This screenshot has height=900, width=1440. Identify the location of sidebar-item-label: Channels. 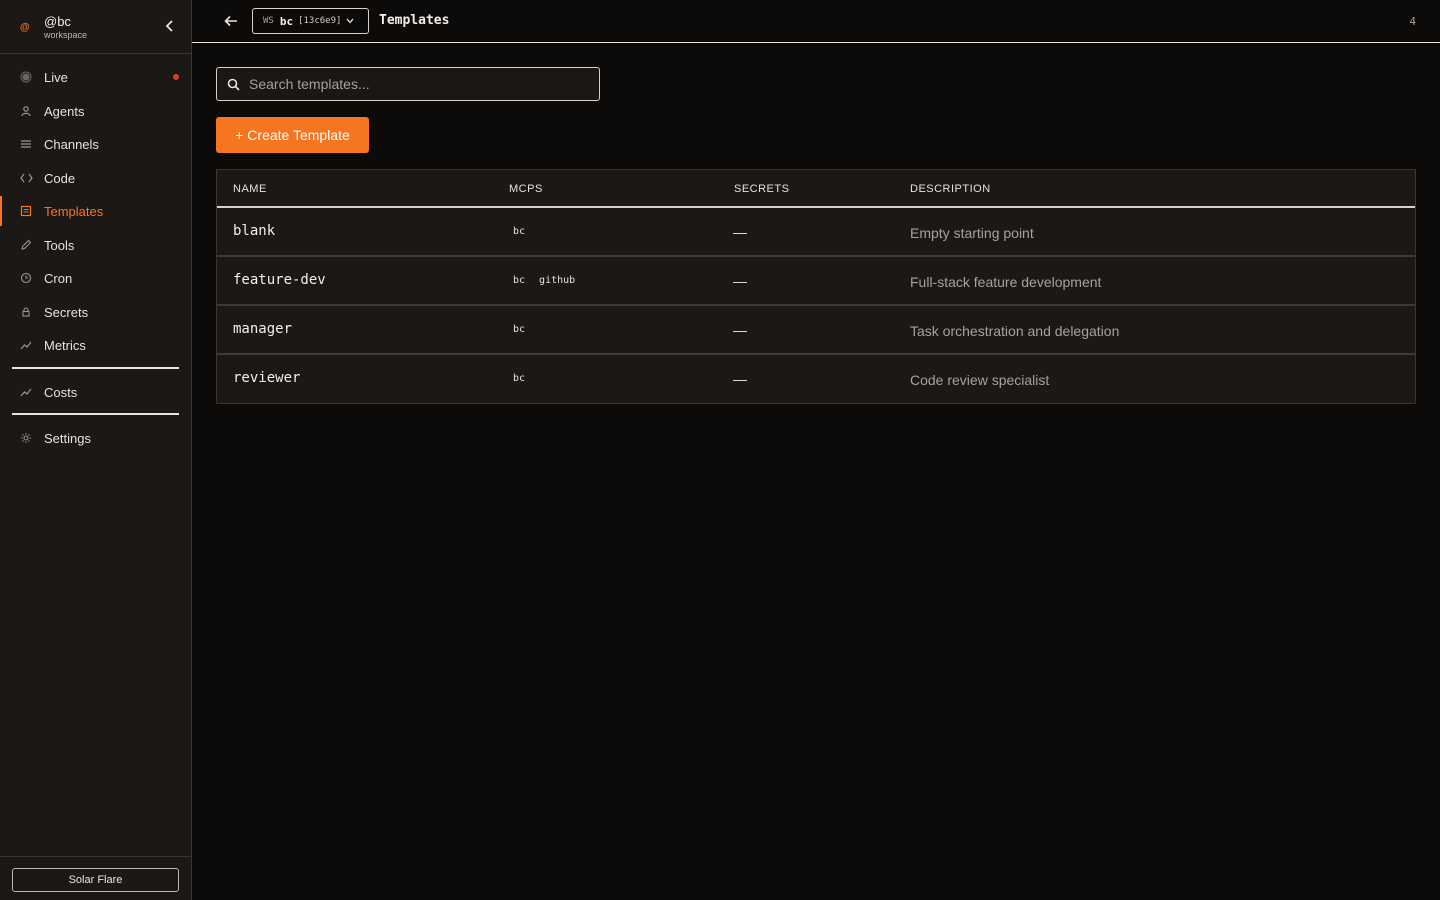
(71, 144).